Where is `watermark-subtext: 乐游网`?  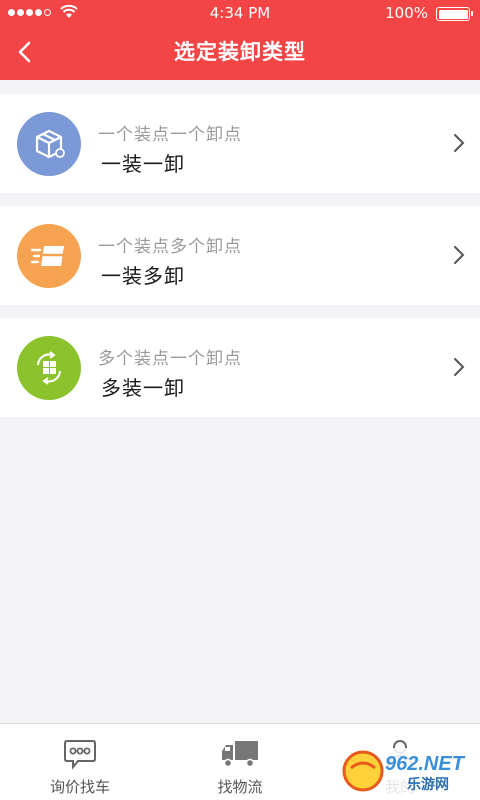 watermark-subtext: 乐游网 is located at coordinates (428, 784).